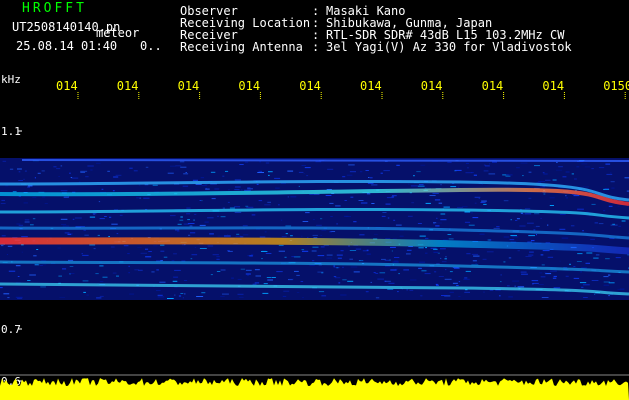 The height and width of the screenshot is (400, 629). What do you see at coordinates (11, 131) in the screenshot?
I see `freq-tick-label: 1.1` at bounding box center [11, 131].